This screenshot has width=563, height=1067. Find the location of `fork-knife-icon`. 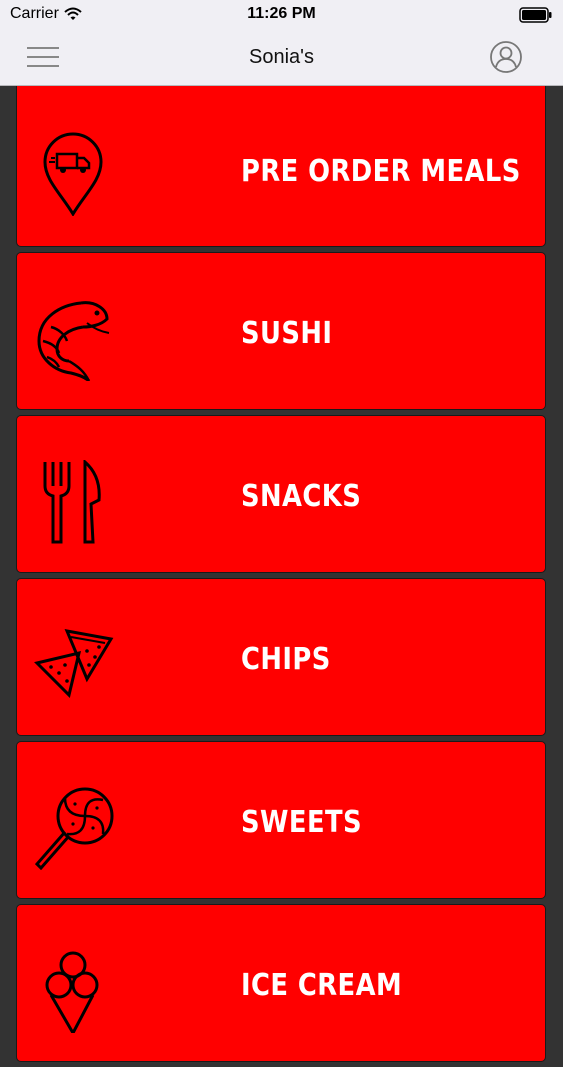

fork-knife-icon is located at coordinates (73, 502).